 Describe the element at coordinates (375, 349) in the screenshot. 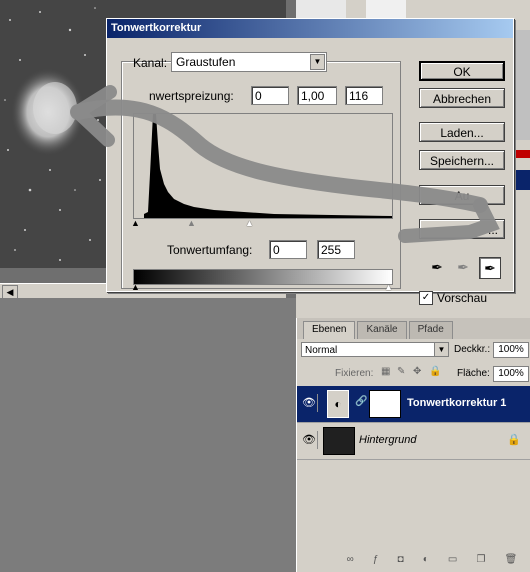

I see `blend-mode-select: Normal ▼` at that location.